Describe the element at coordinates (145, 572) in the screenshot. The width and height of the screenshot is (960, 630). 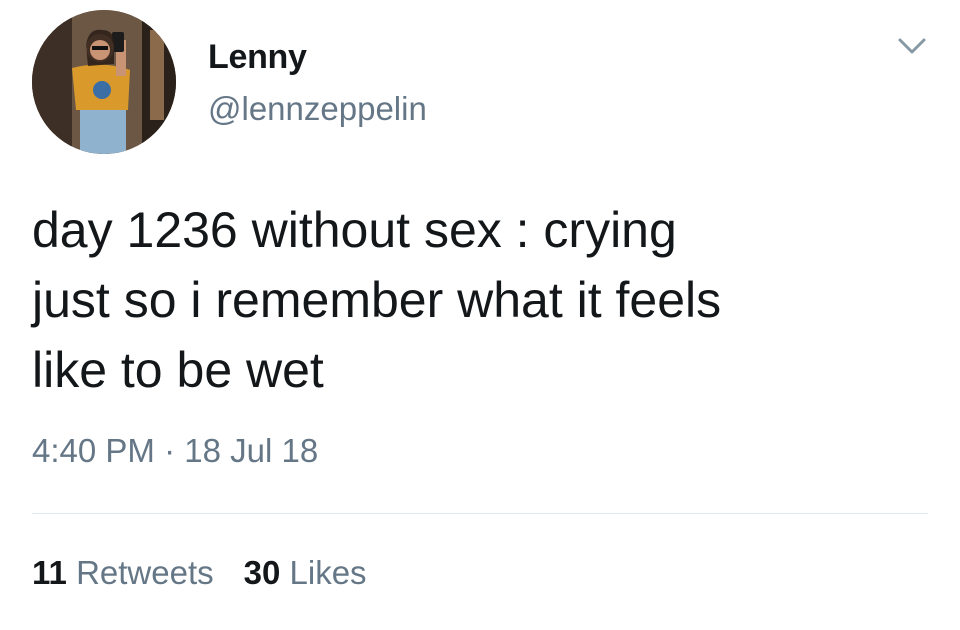
I see `retweets-label: Retweets` at that location.